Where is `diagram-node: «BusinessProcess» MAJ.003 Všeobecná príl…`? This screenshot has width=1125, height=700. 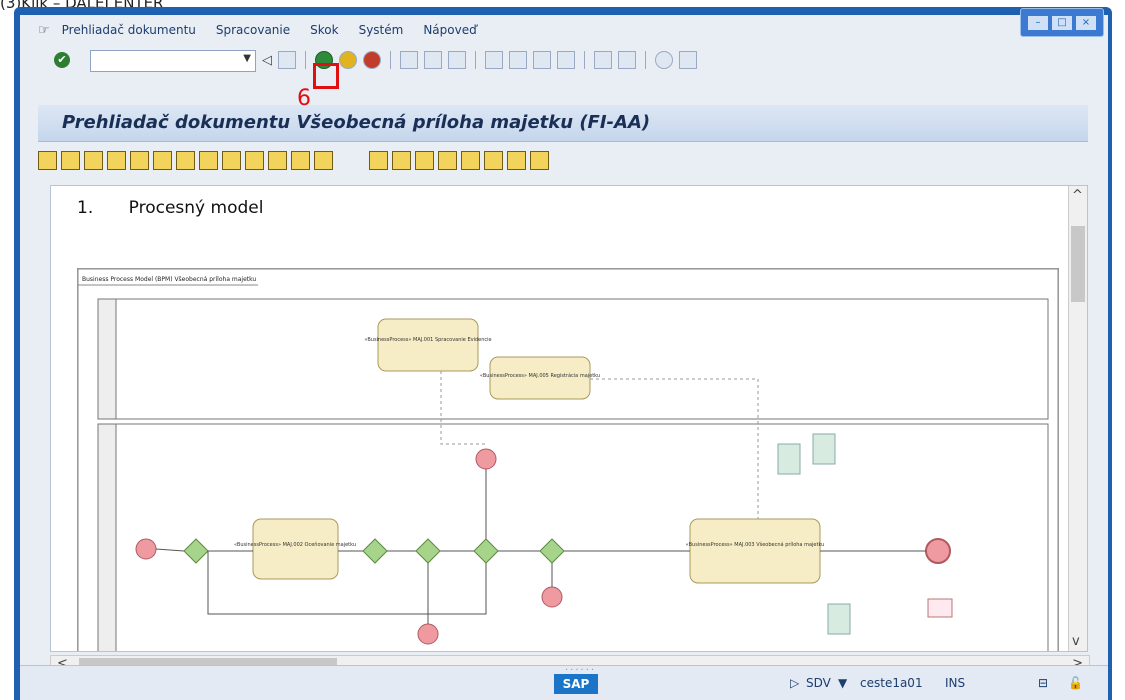
diagram-node: «BusinessProcess» MAJ.003 Všeobecná príl… is located at coordinates (755, 551).